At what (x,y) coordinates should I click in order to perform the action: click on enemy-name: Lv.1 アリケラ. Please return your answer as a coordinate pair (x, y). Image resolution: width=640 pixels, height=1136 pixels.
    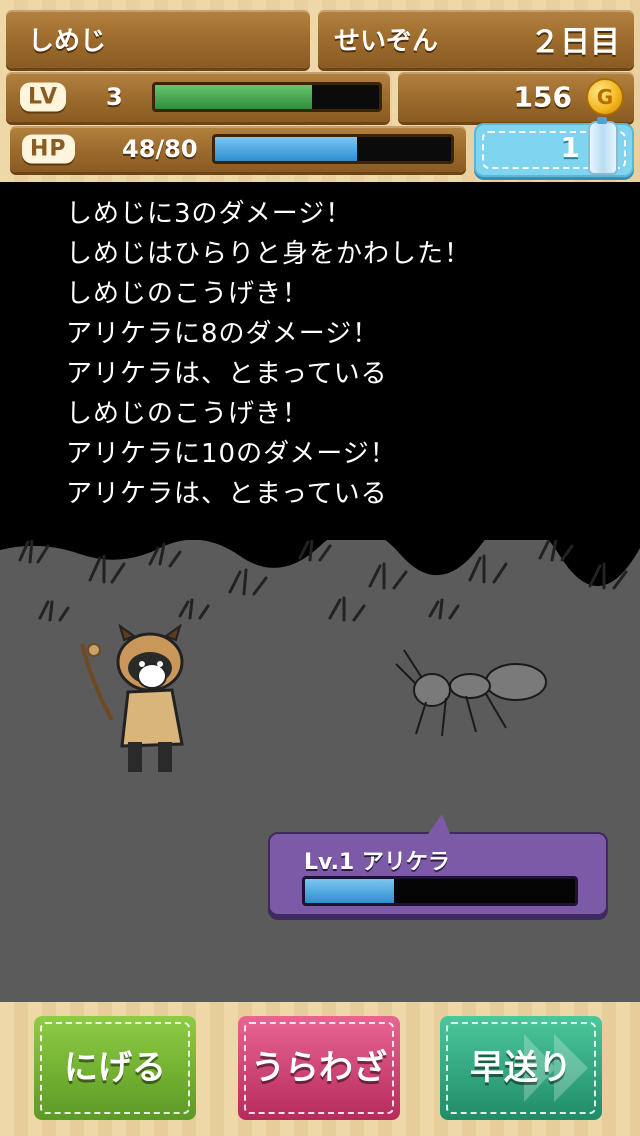
    Looking at the image, I should click on (377, 862).